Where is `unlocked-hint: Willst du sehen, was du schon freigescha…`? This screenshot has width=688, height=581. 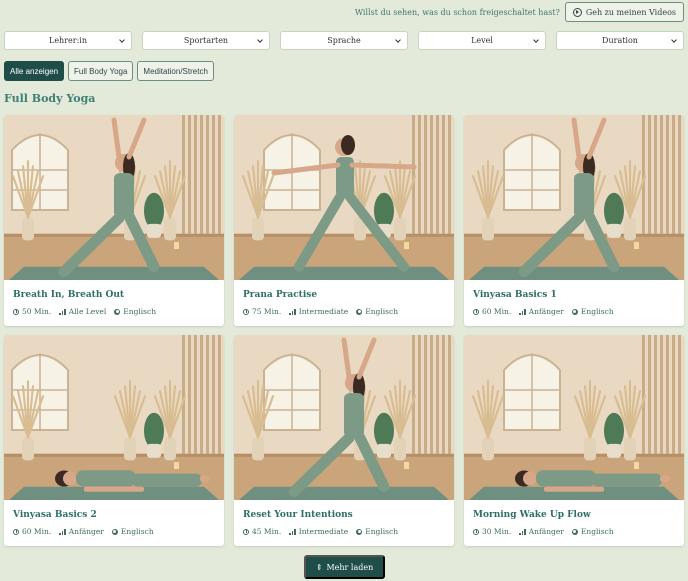
unlocked-hint: Willst du sehen, was du schon freigescha… is located at coordinates (457, 12).